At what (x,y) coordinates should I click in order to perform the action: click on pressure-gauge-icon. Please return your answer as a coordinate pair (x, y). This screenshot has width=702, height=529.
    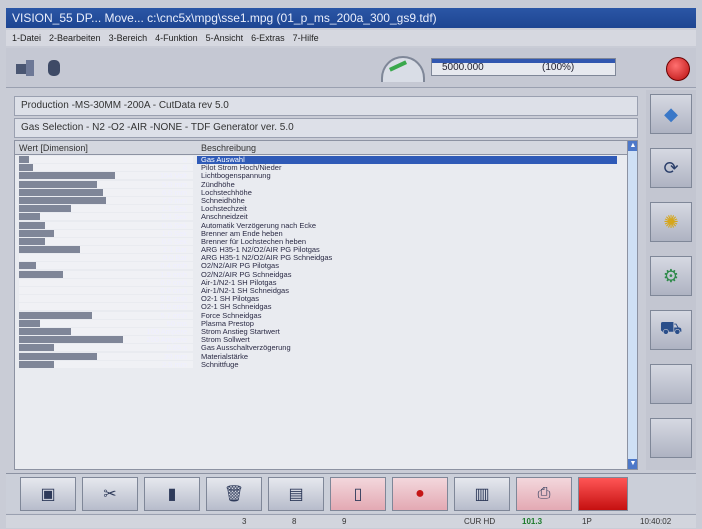
    Looking at the image, I should click on (403, 69).